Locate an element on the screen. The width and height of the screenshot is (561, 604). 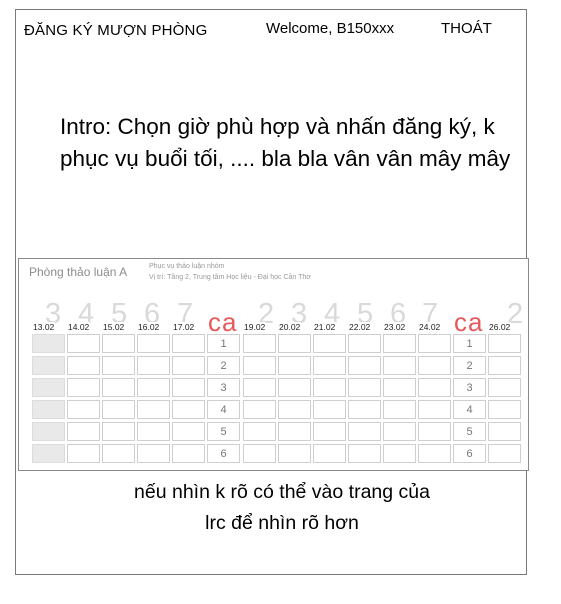
slot-number: 4 is located at coordinates (223, 409).